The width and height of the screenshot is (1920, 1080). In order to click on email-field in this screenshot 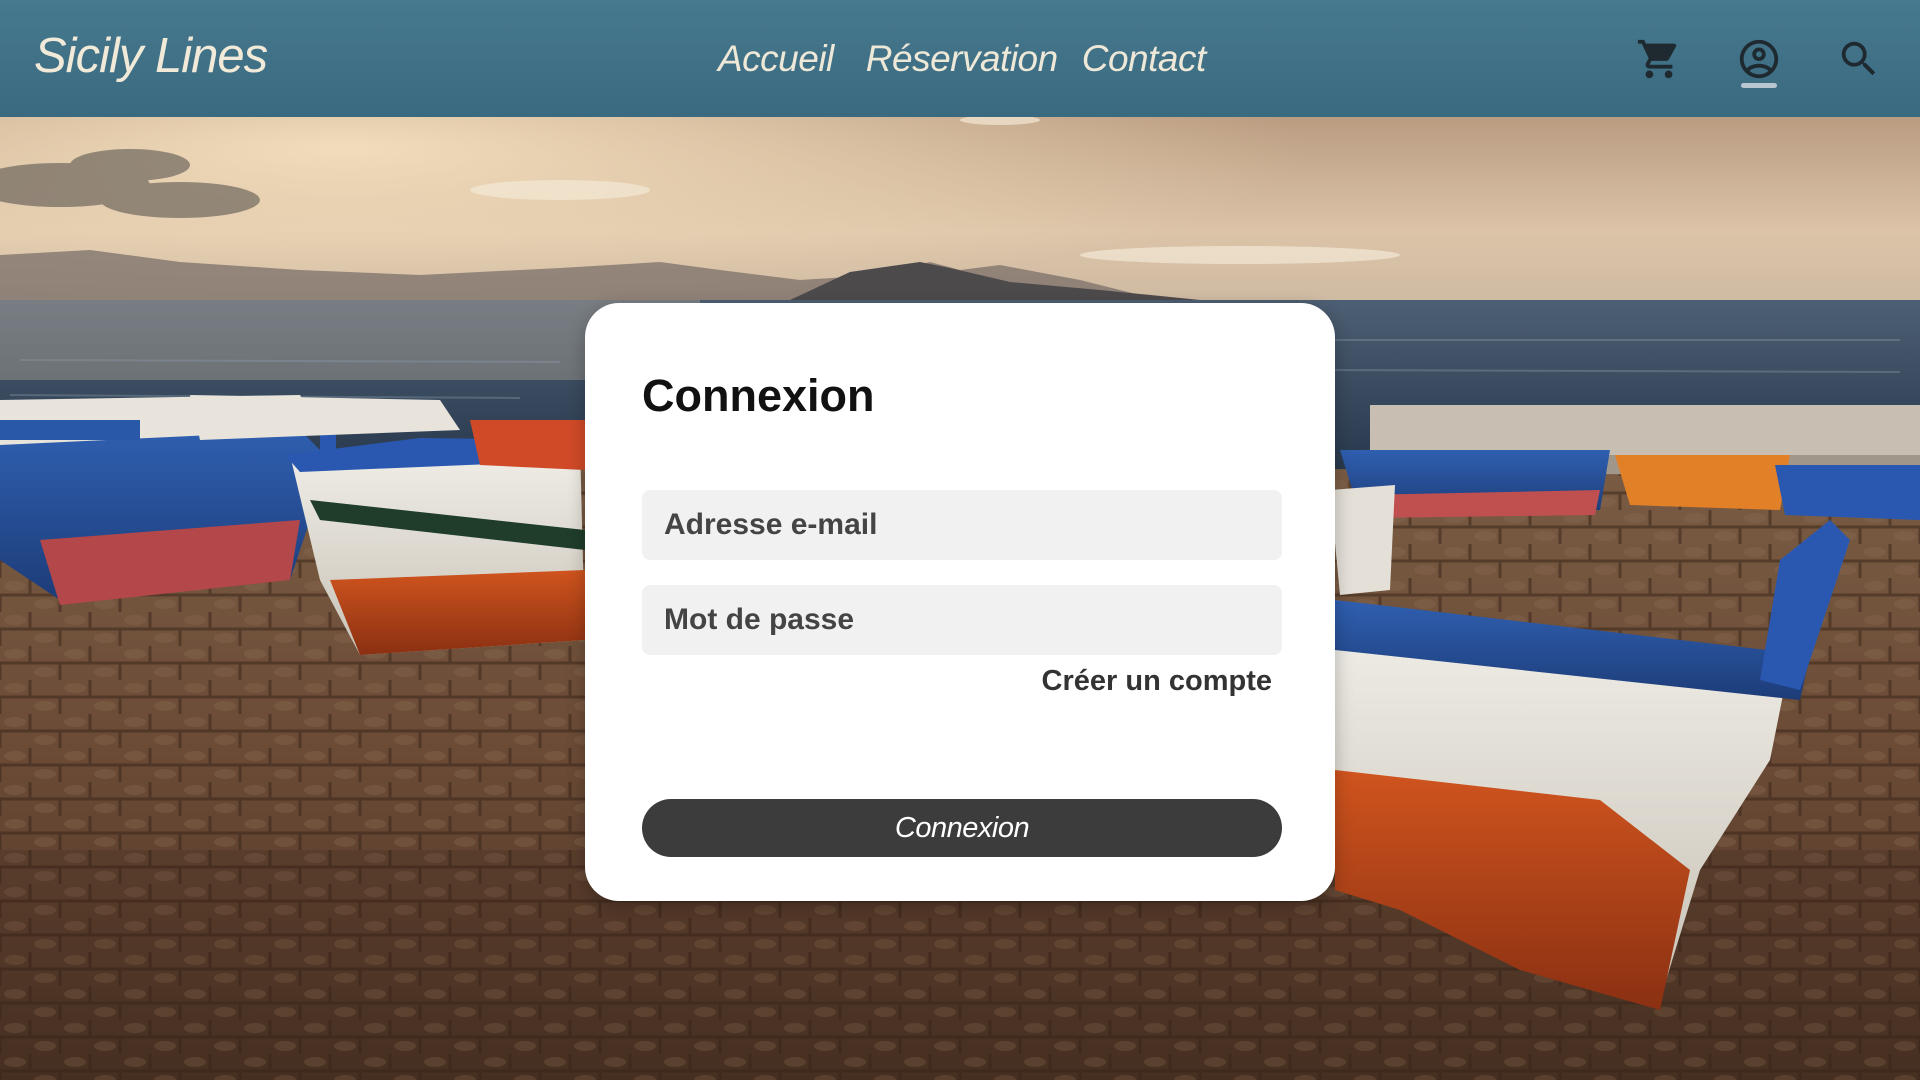, I will do `click(962, 525)`.